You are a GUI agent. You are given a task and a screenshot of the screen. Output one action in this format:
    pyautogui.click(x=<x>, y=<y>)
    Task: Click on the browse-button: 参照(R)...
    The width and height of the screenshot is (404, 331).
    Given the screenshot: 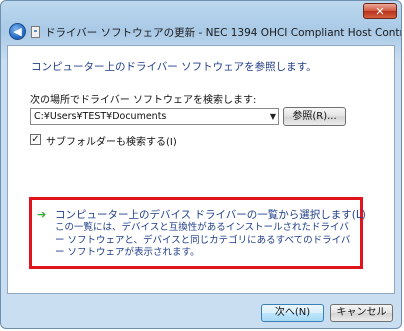 What is the action you would take?
    pyautogui.click(x=314, y=116)
    